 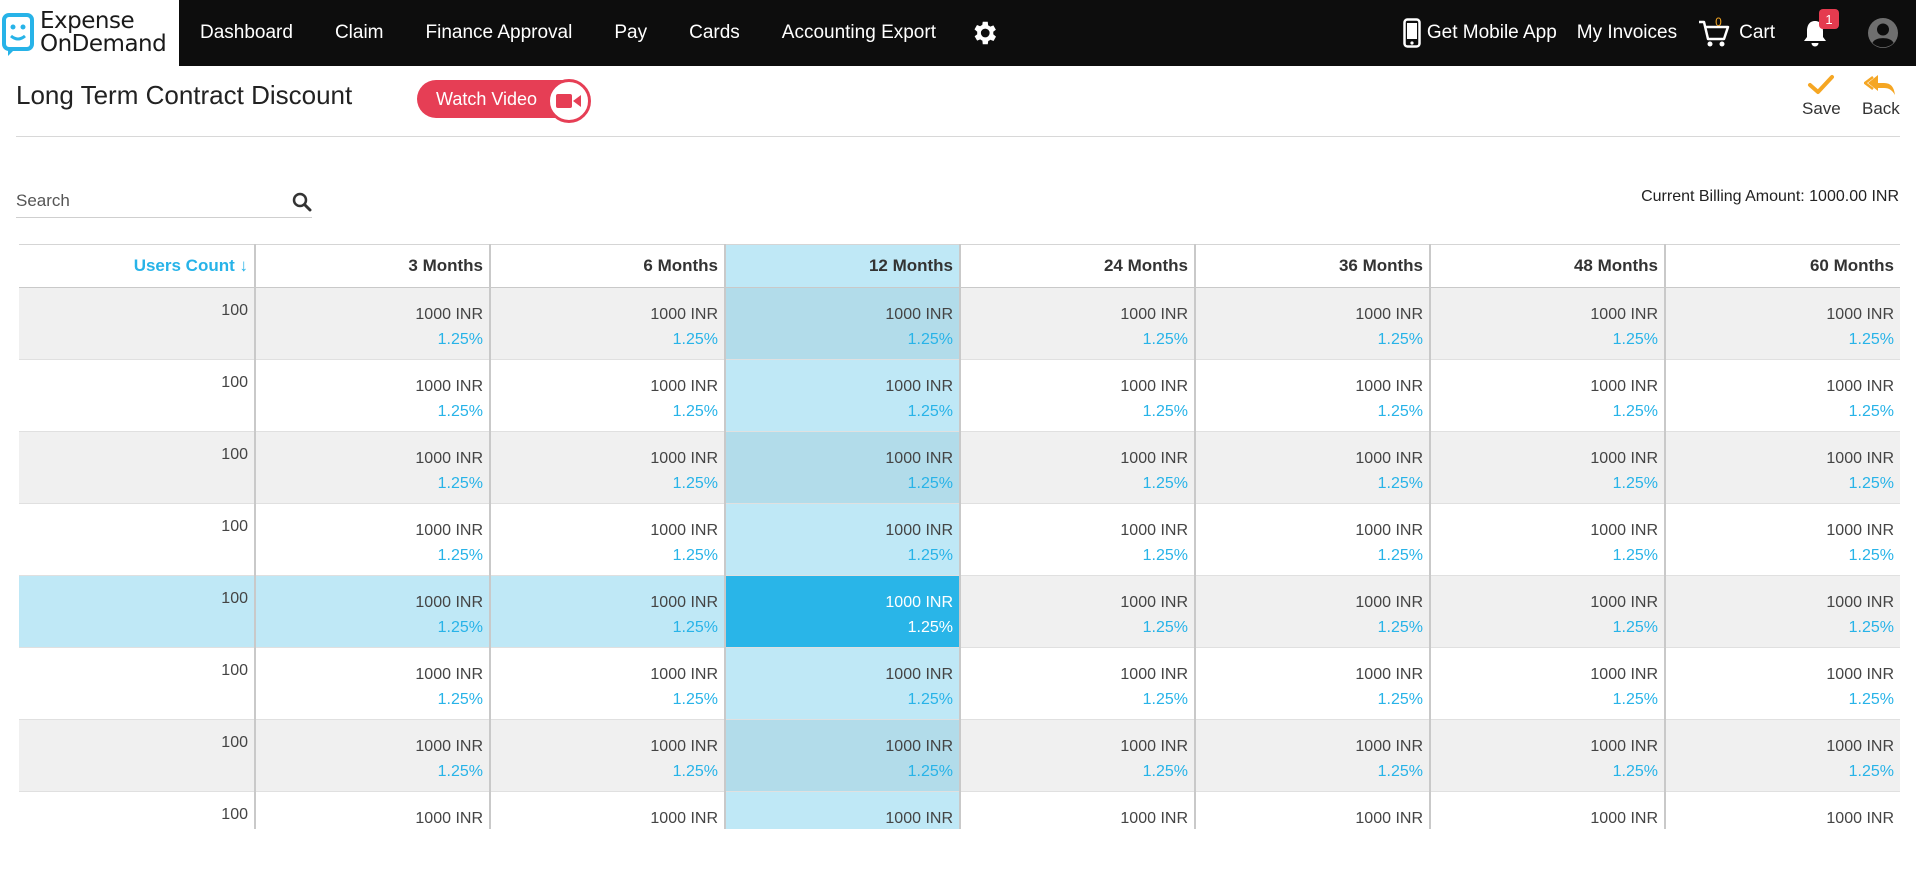 What do you see at coordinates (137, 611) in the screenshot?
I see `users-count-cell: 100` at bounding box center [137, 611].